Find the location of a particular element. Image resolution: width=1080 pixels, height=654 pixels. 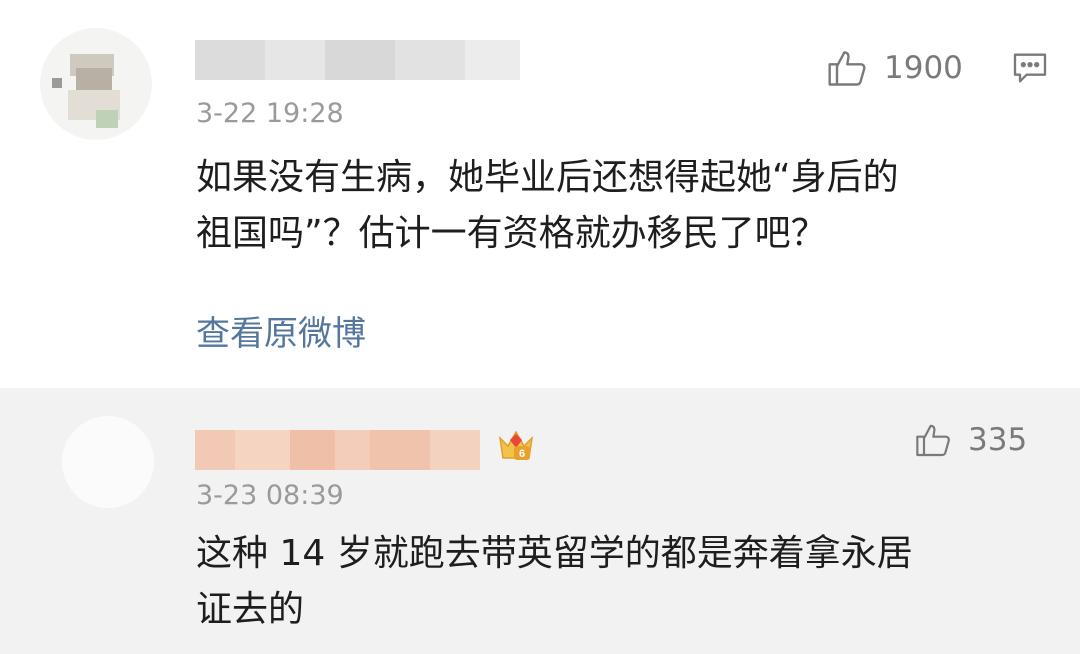

view-original-link: 查看原微博 is located at coordinates (281, 330).